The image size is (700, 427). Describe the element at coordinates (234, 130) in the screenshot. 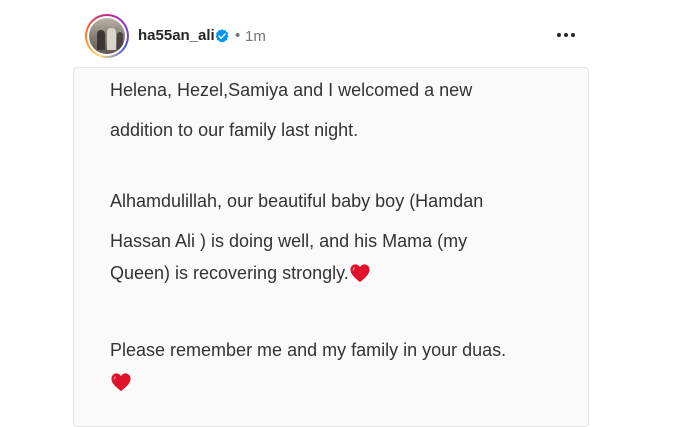

I see `note-text-line: addition to our family last night.` at that location.